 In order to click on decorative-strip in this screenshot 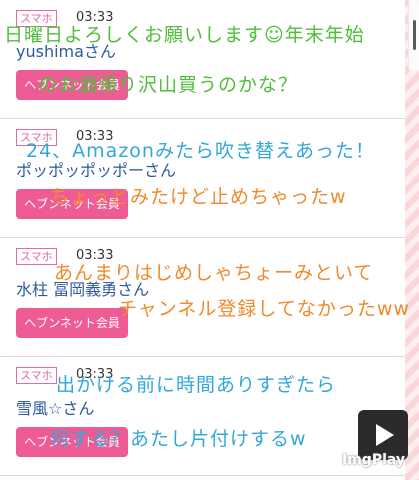, I will do `click(412, 240)`.